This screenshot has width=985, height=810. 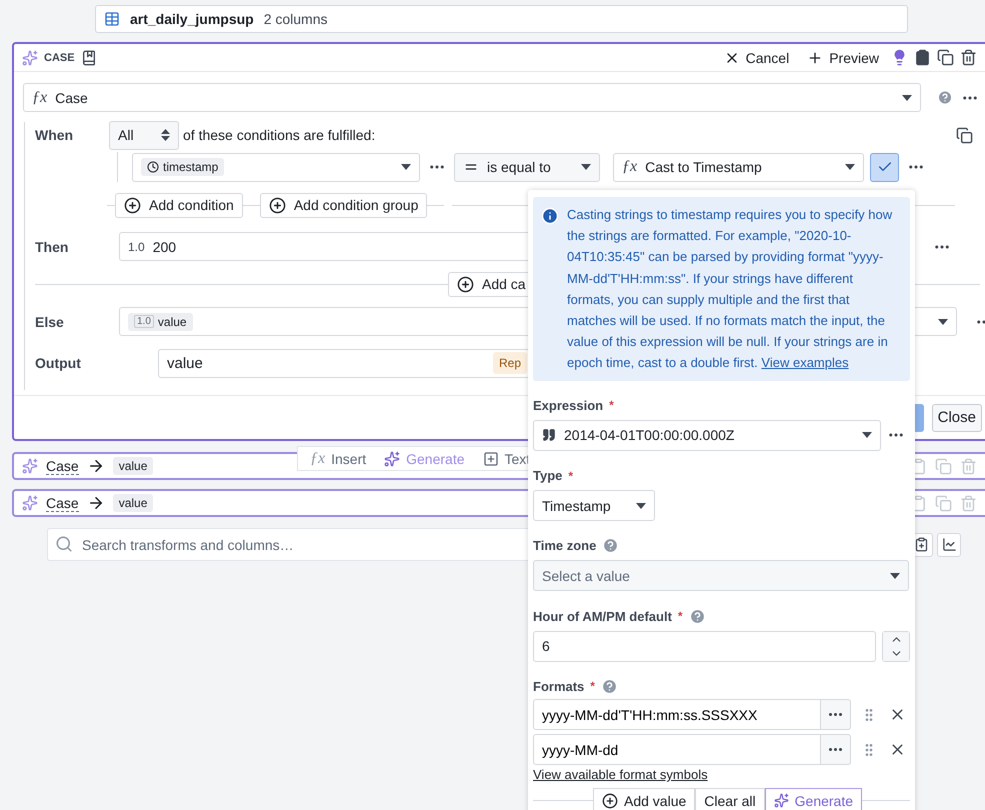 I want to click on replace-badge: Rep, so click(x=509, y=363).